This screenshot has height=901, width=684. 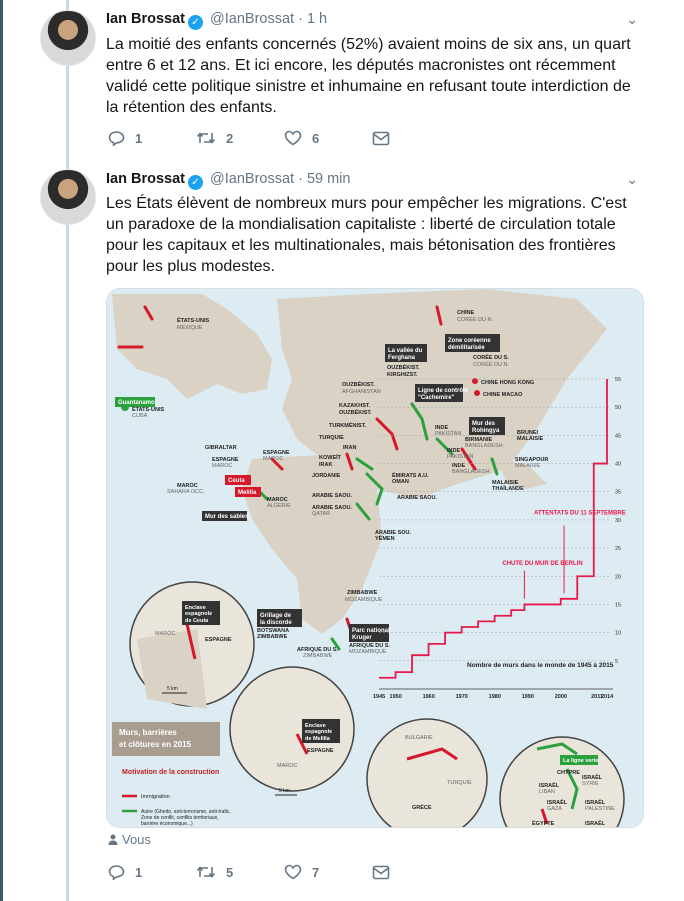 What do you see at coordinates (321, 514) in the screenshot?
I see `svg-text: QATAR` at bounding box center [321, 514].